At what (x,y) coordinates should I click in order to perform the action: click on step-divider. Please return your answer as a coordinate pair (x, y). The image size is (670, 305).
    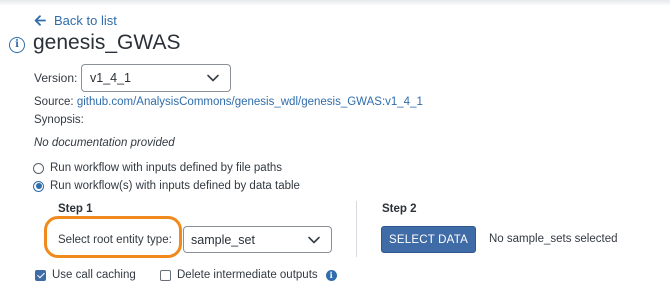
    Looking at the image, I should click on (356, 229).